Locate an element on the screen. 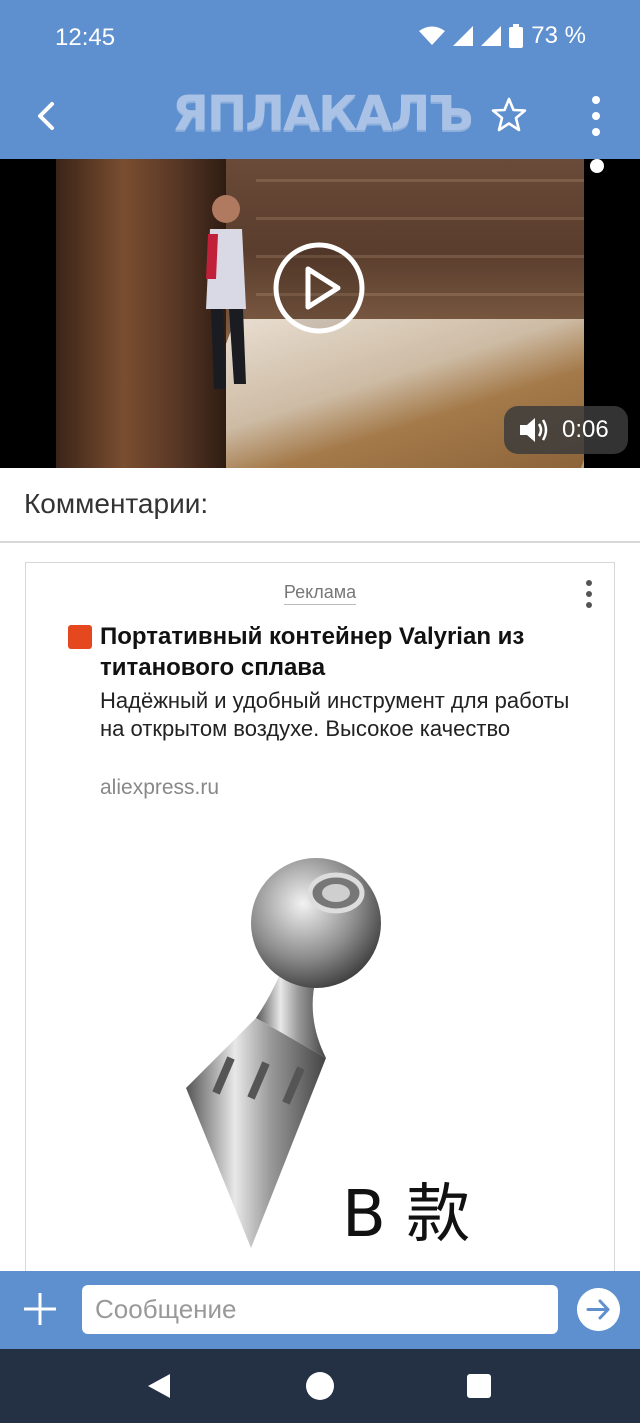 This screenshot has width=640, height=1423. divider is located at coordinates (320, 542).